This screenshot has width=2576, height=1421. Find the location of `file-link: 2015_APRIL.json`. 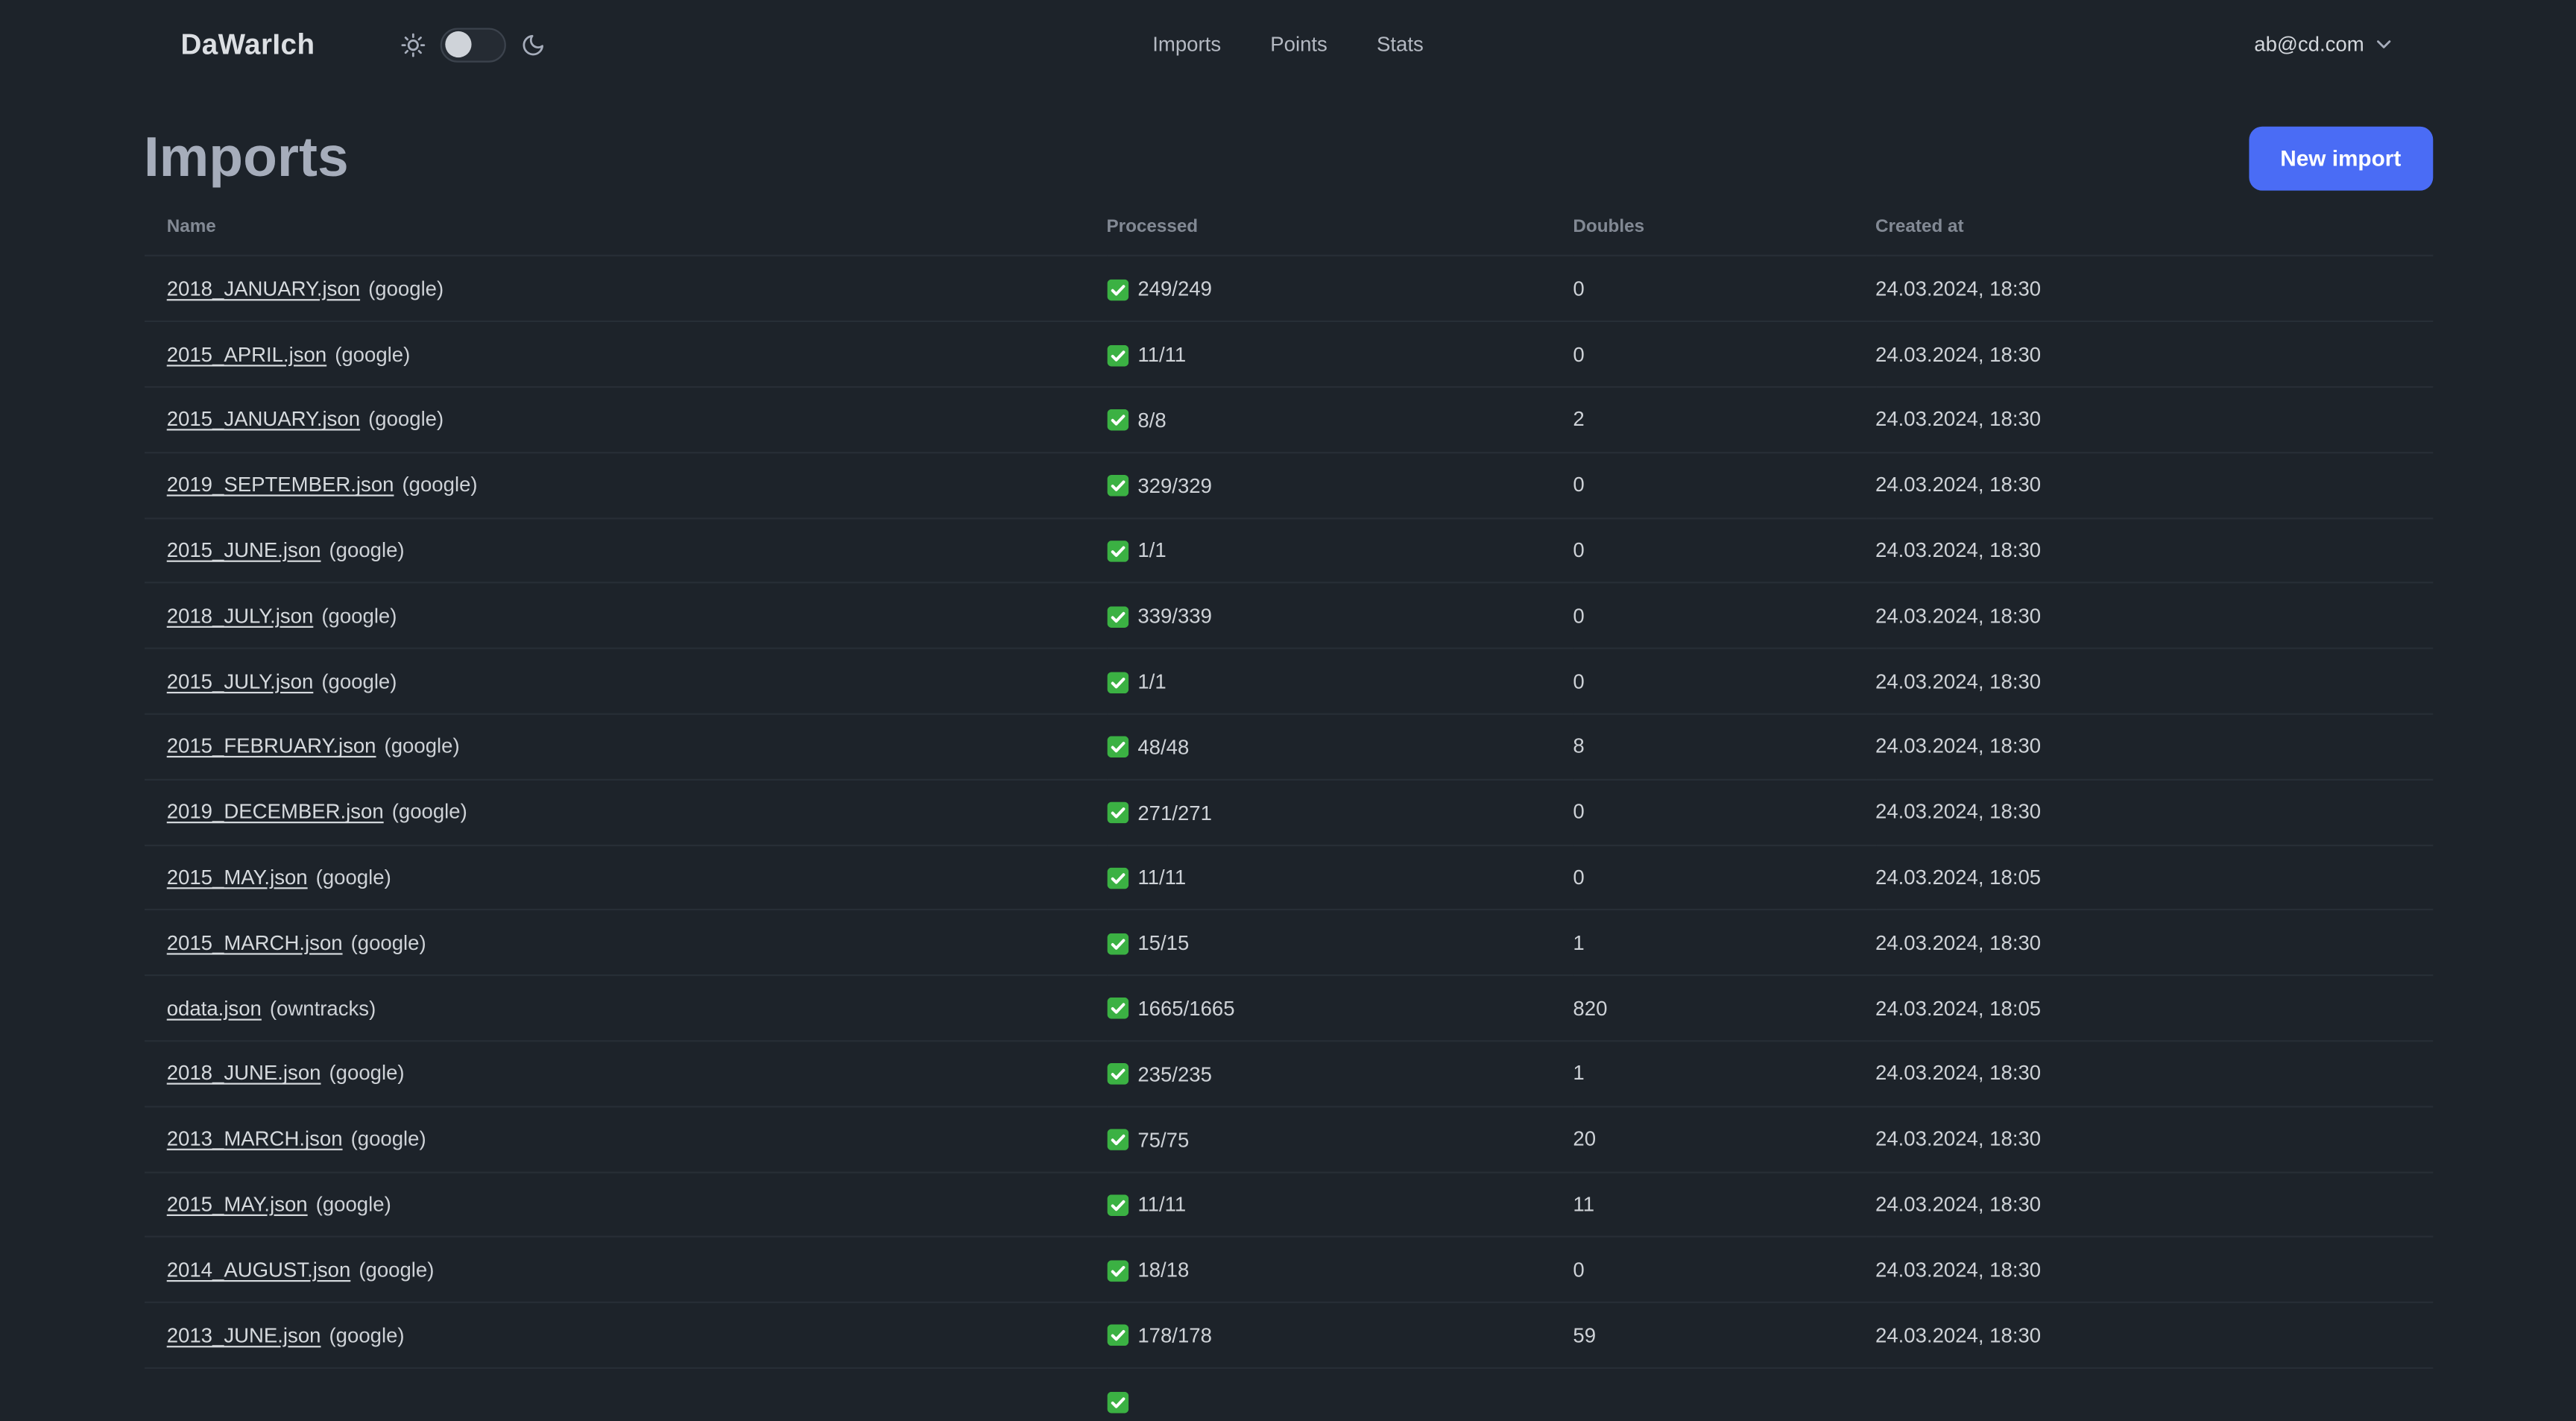

file-link: 2015_APRIL.json is located at coordinates (247, 354).